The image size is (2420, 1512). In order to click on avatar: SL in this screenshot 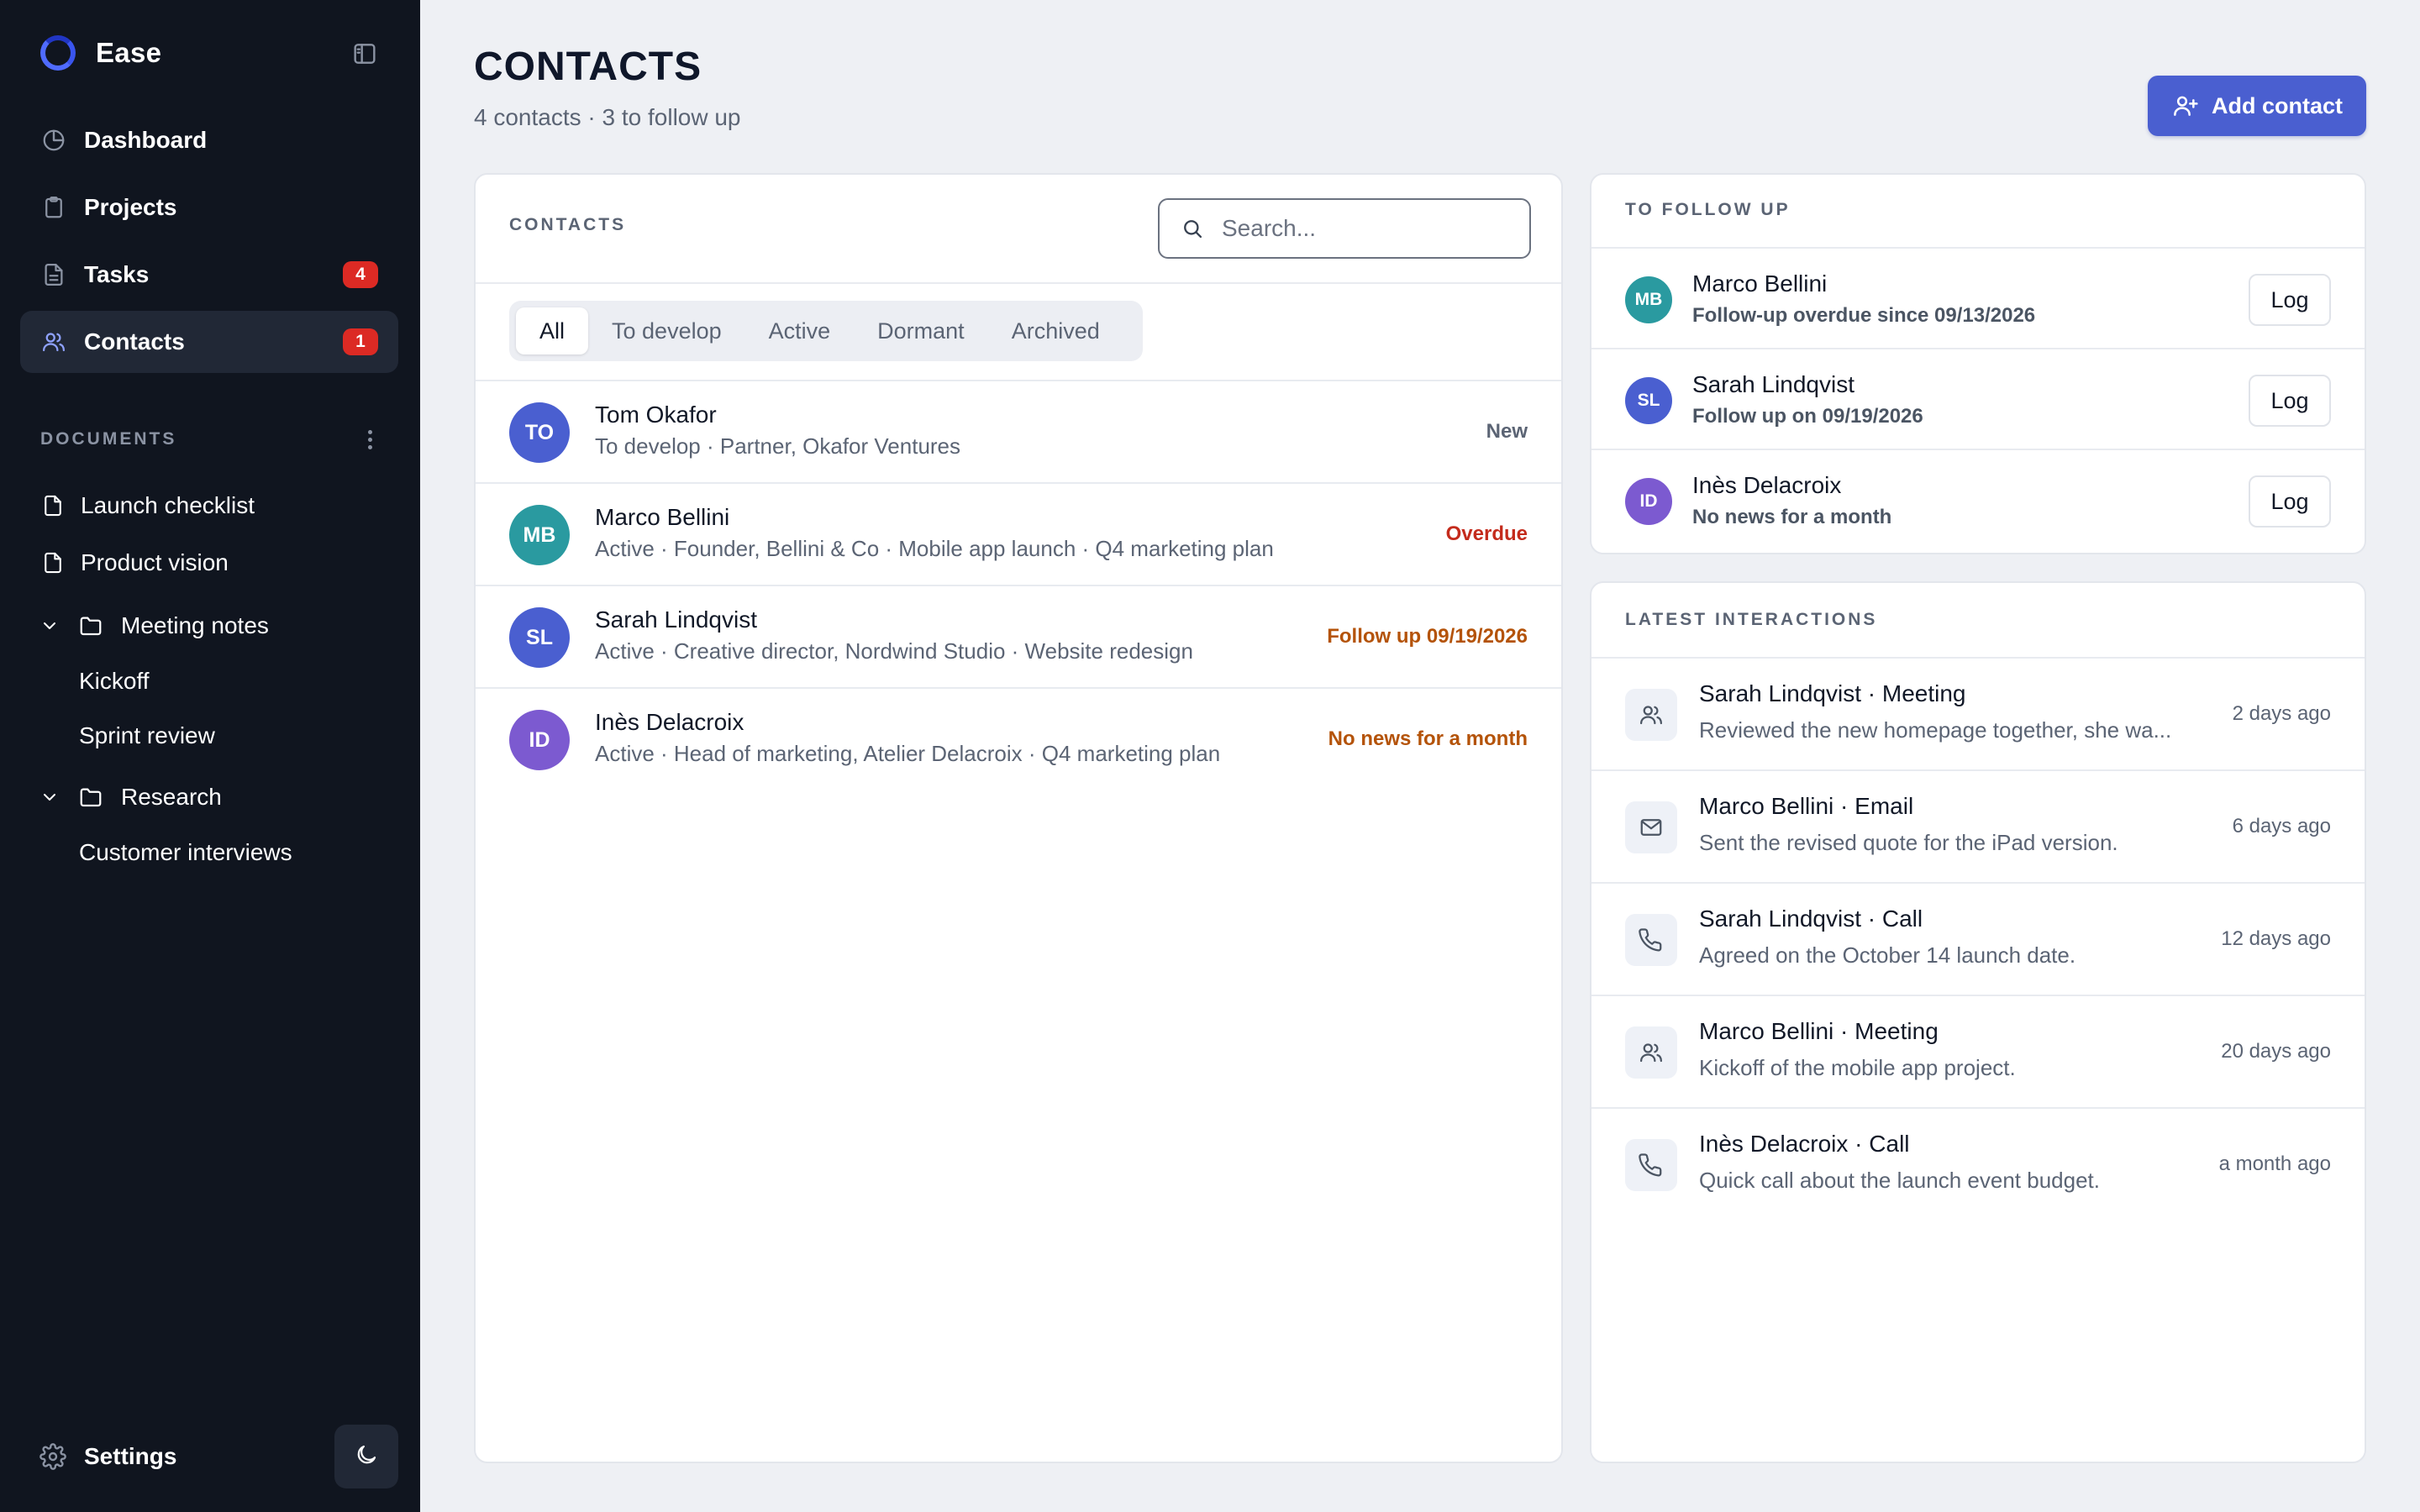, I will do `click(1649, 400)`.